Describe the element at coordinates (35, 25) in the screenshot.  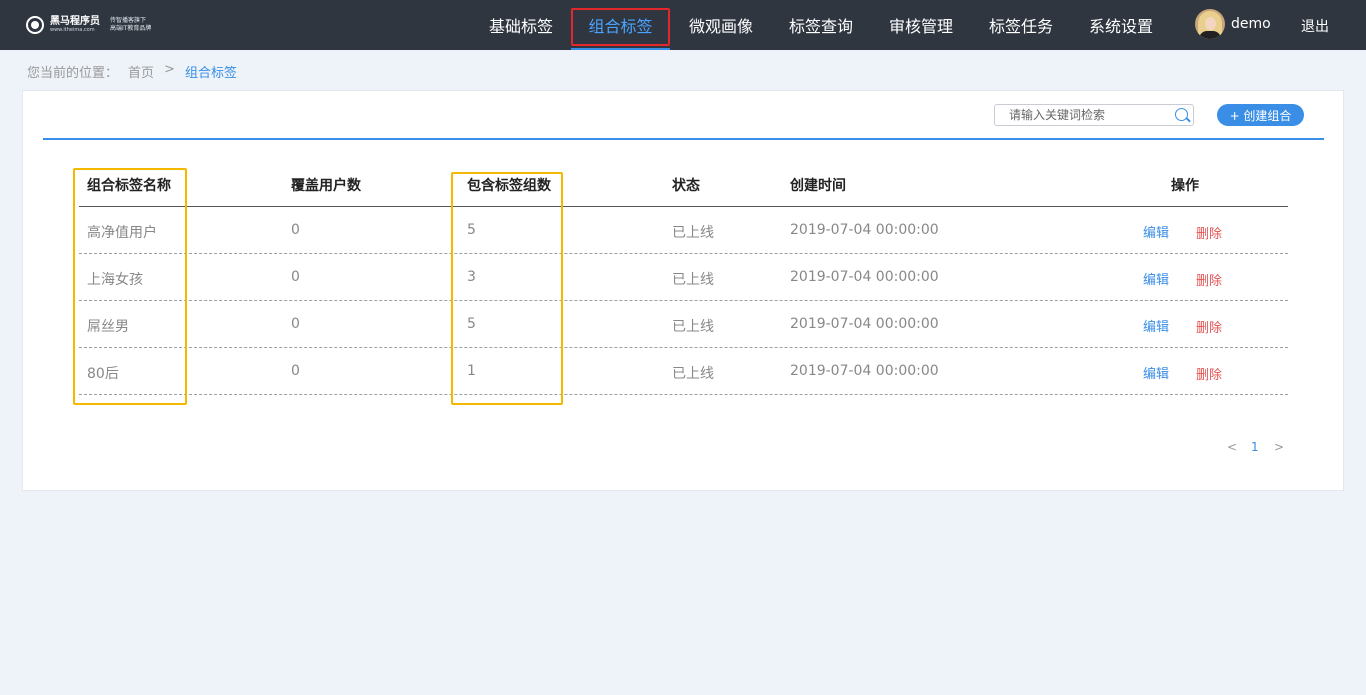
I see `logo-mark-icon` at that location.